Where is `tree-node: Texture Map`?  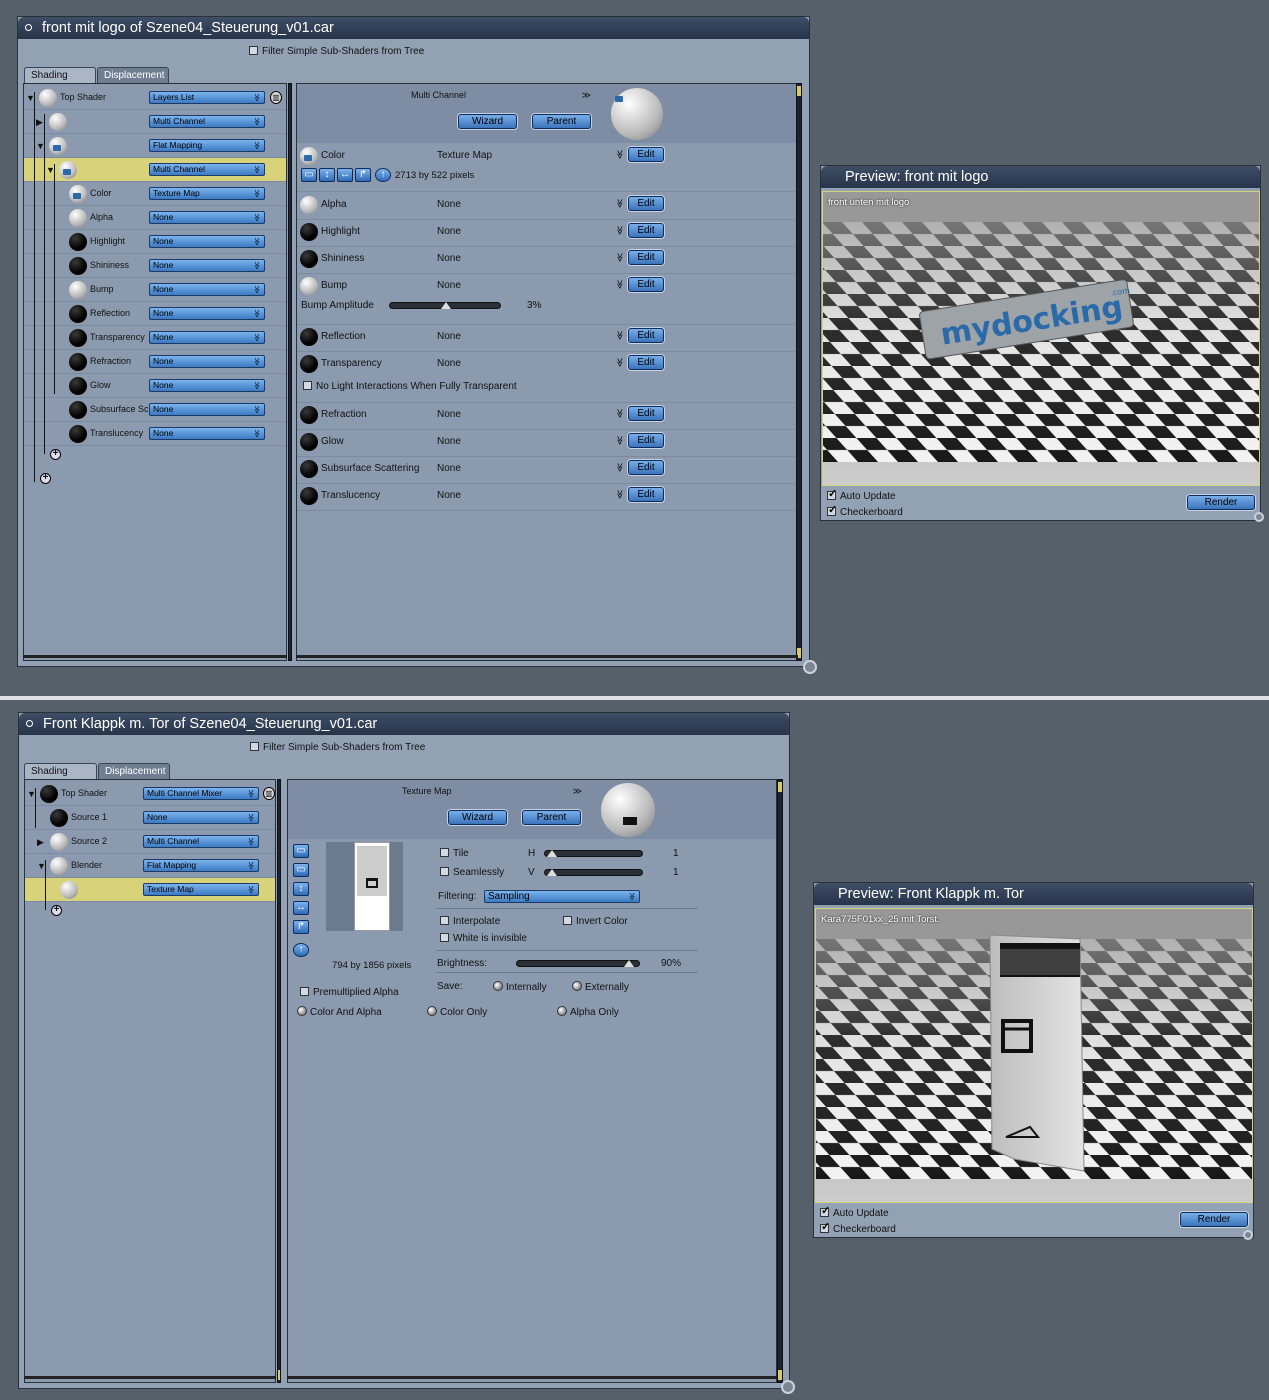
tree-node: Texture Map is located at coordinates (150, 890).